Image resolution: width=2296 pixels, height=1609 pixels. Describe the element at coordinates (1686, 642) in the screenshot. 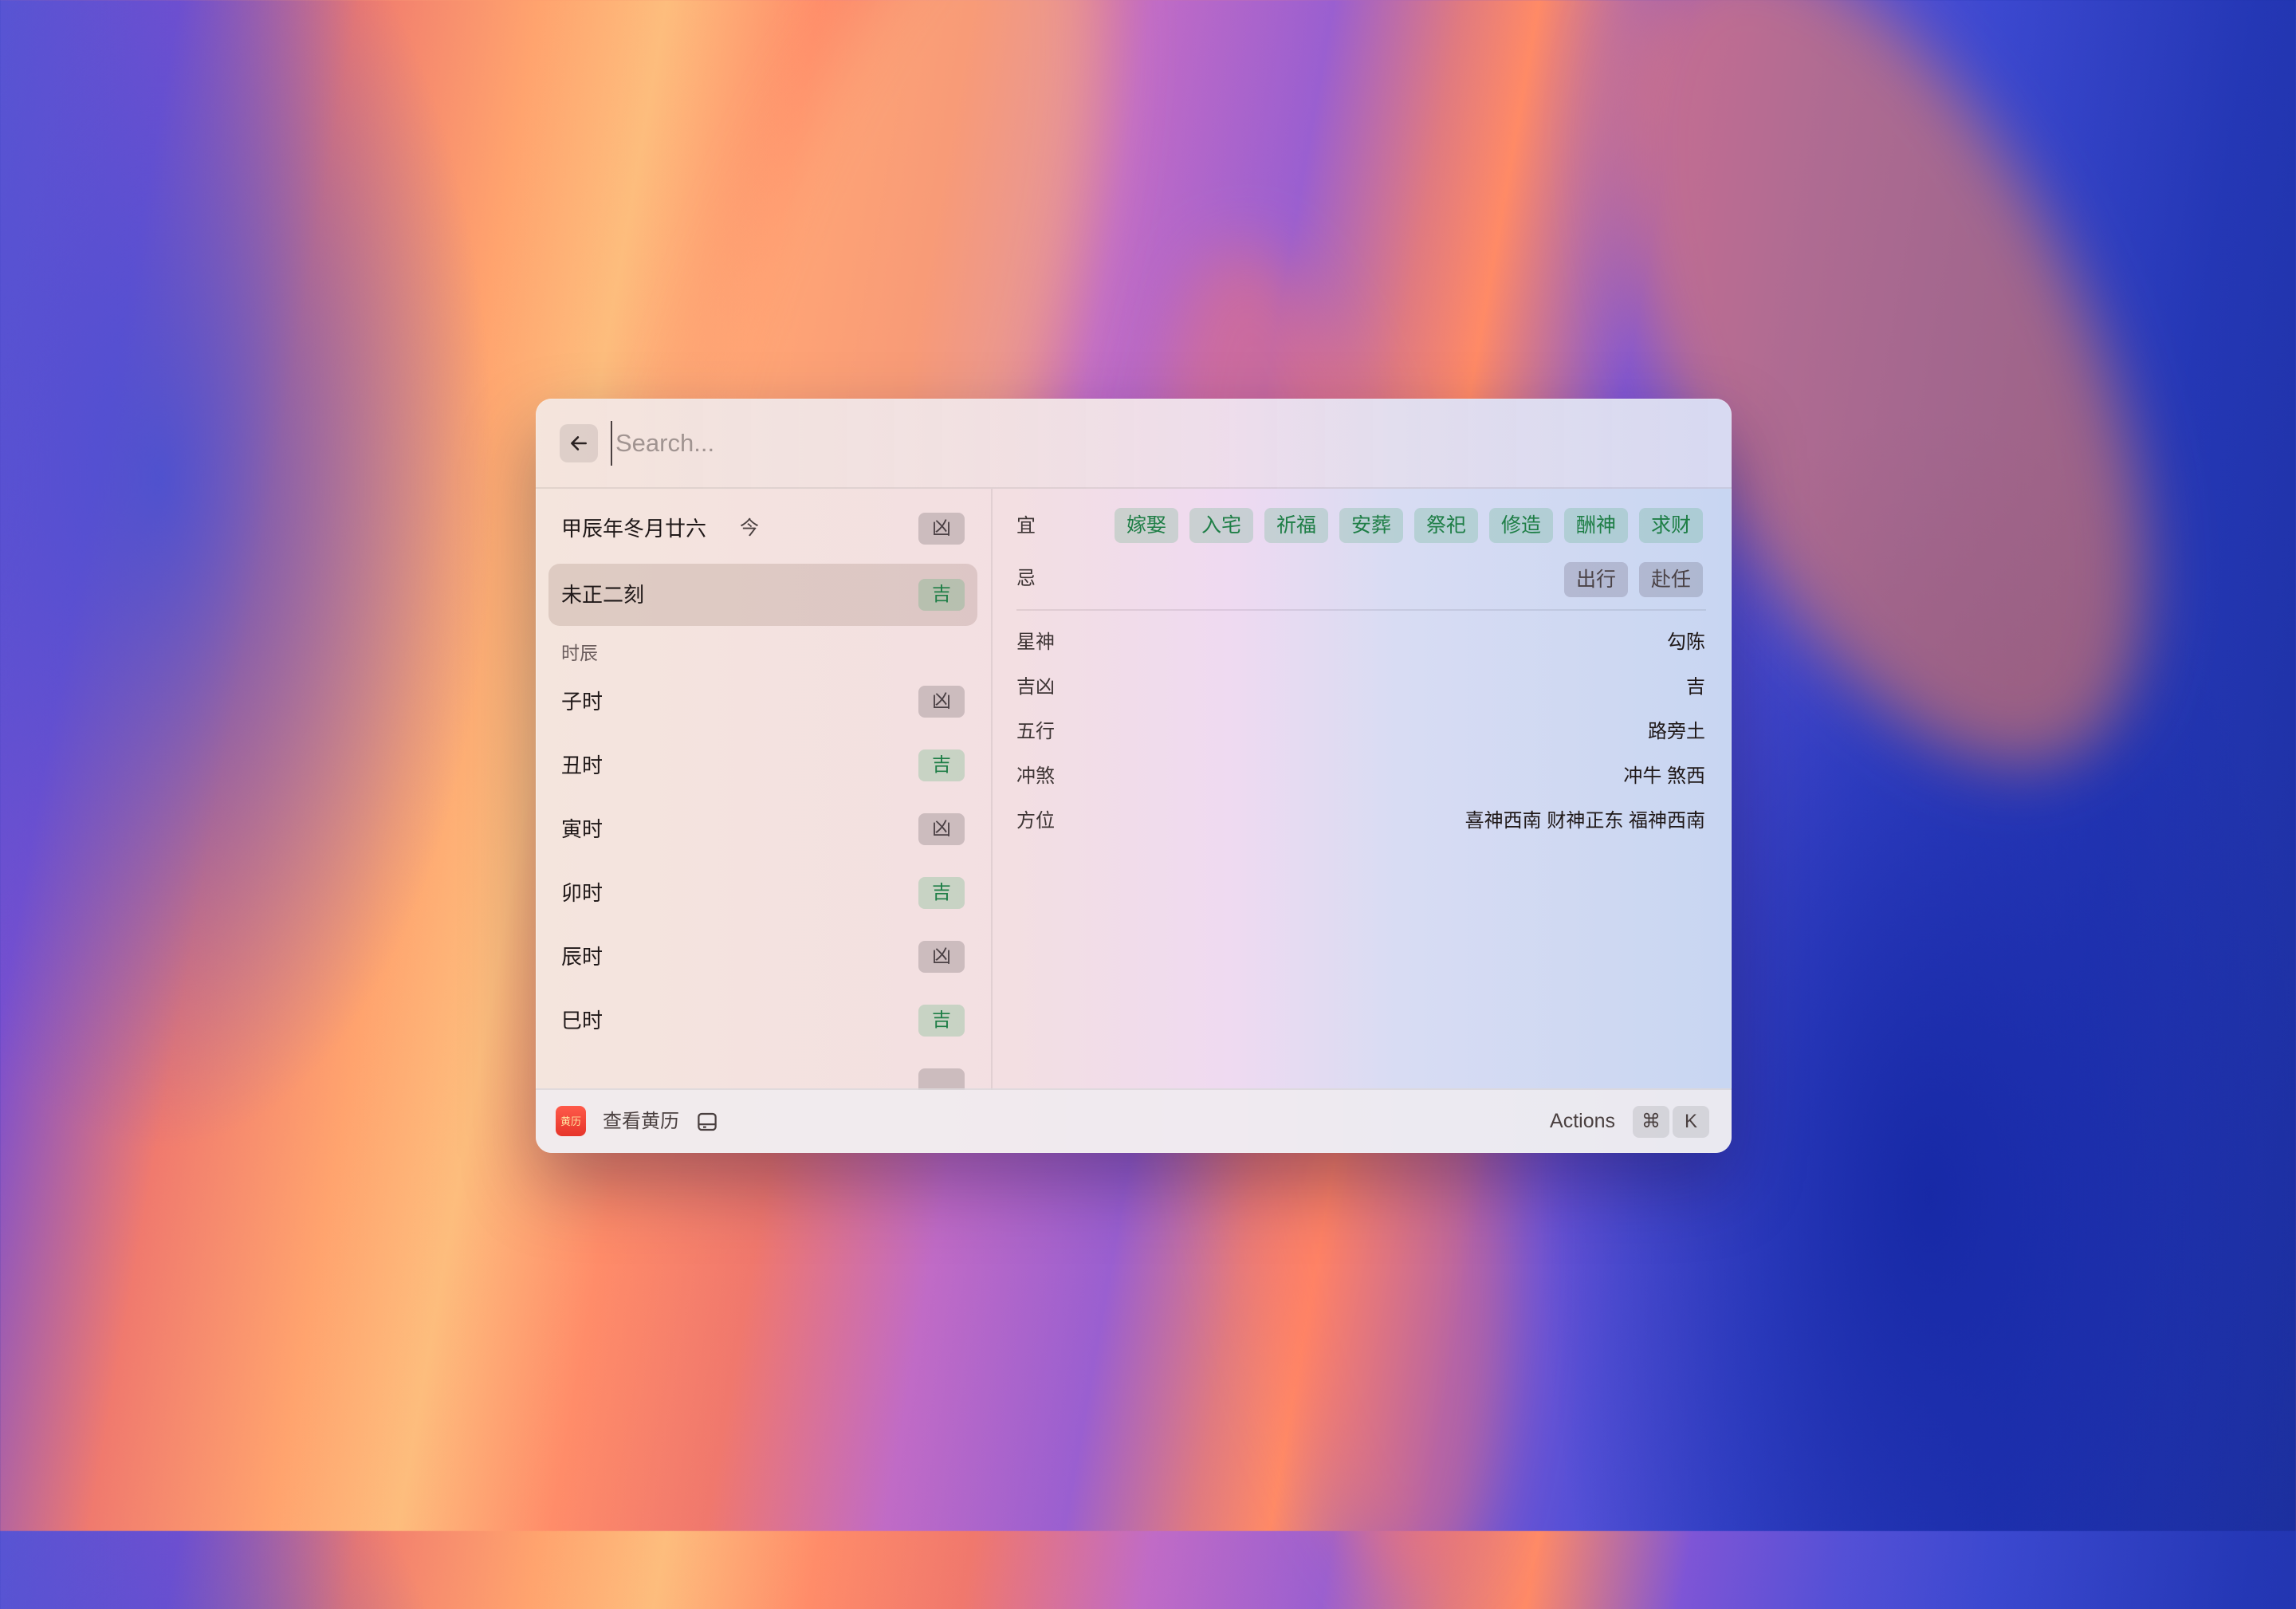

I see `info-value: 勾陈` at that location.